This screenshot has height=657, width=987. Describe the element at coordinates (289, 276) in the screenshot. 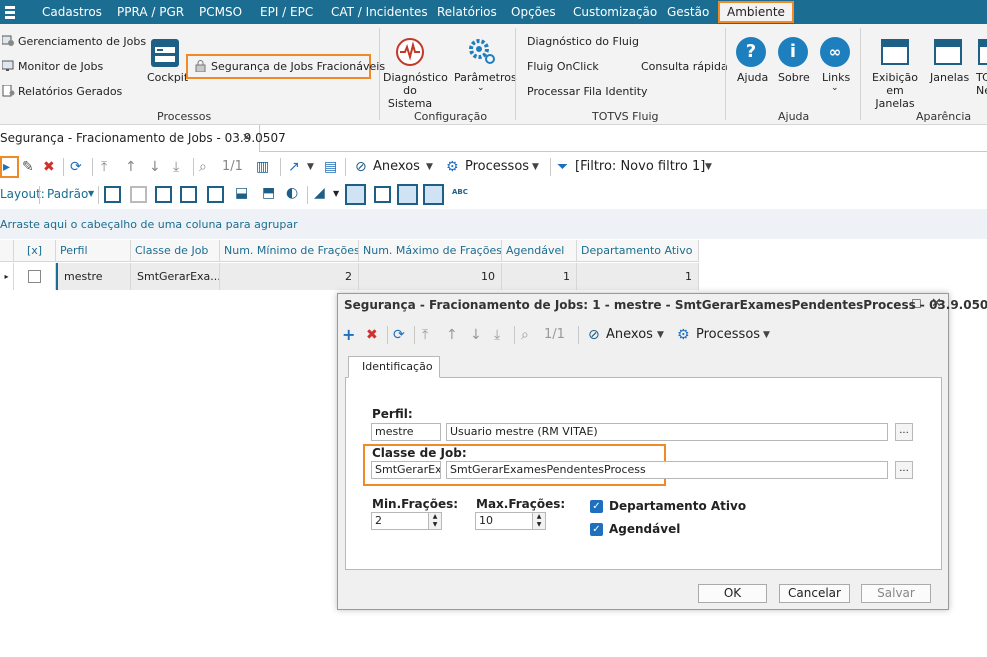

I see `cell-min-fracoes: 2` at that location.